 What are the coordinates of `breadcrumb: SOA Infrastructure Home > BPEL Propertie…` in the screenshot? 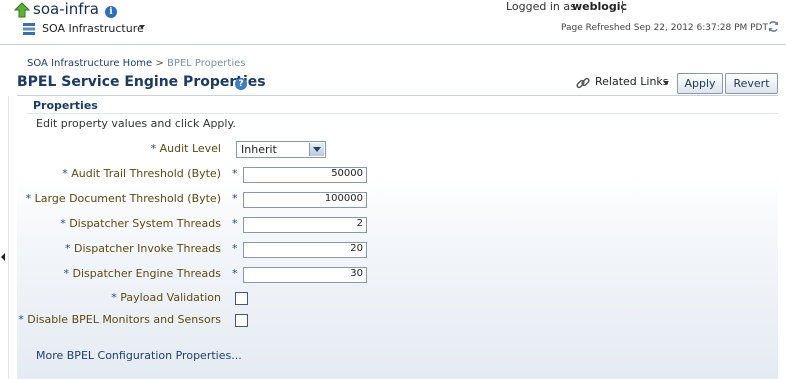 It's located at (136, 63).